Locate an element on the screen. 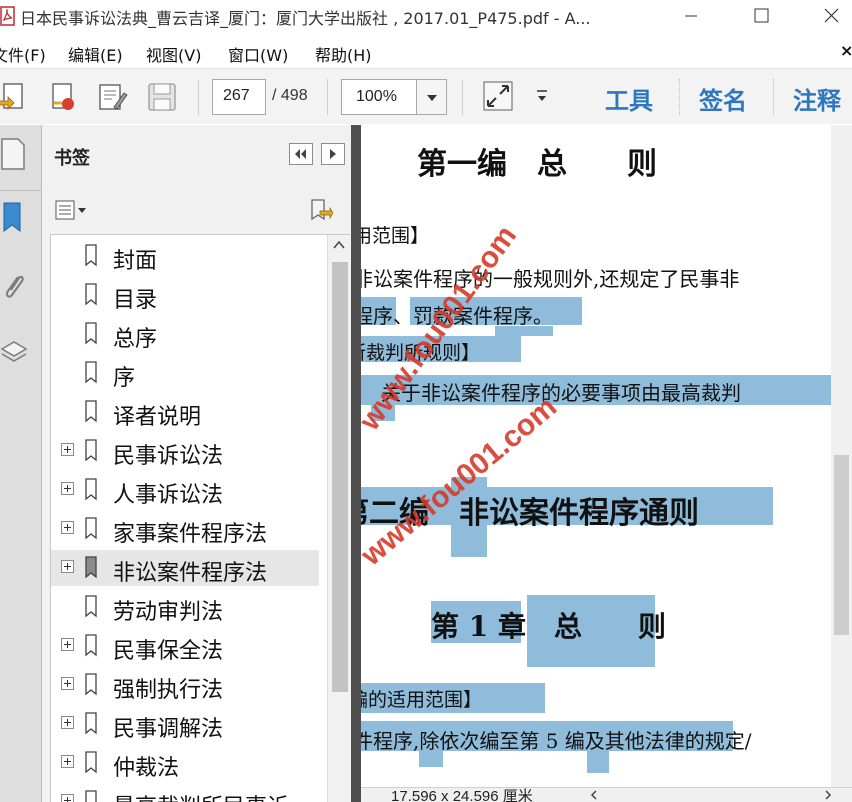 Image resolution: width=852 pixels, height=802 pixels. document-vertical-scrollbar is located at coordinates (841, 456).